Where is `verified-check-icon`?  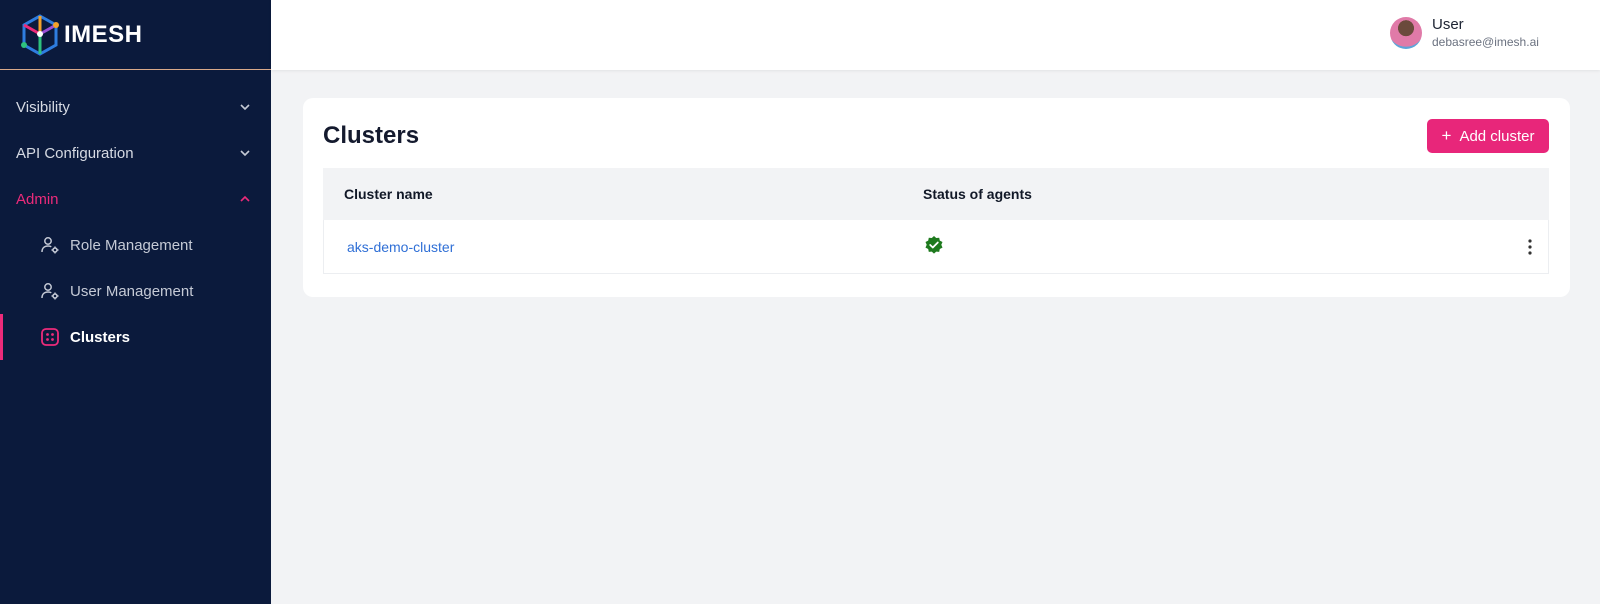 verified-check-icon is located at coordinates (934, 245).